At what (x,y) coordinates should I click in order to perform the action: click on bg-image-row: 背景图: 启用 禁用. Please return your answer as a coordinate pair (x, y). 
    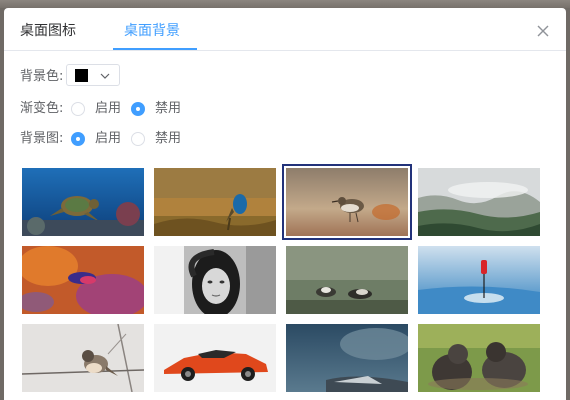
    Looking at the image, I should click on (120, 139).